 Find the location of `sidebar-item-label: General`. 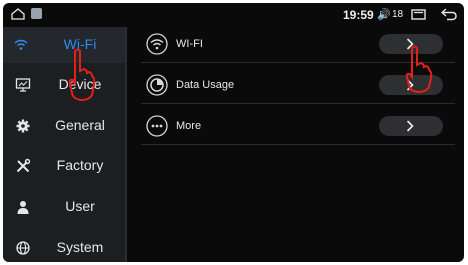

sidebar-item-label: General is located at coordinates (80, 125).